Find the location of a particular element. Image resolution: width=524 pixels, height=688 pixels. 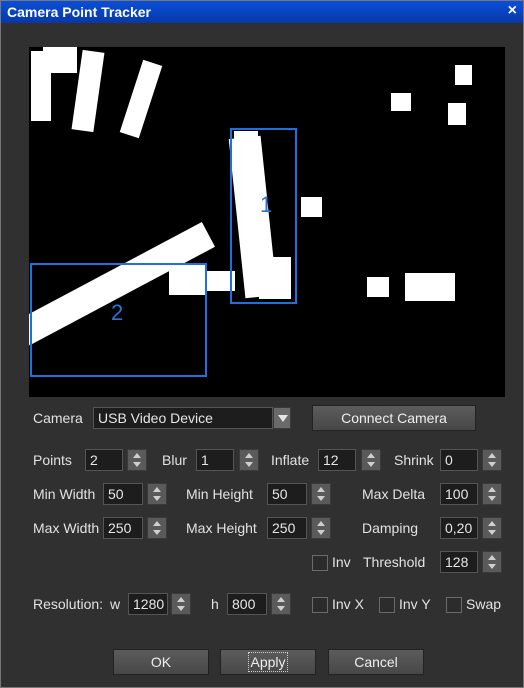

connect-camera-button: Connect Camera is located at coordinates (394, 418).